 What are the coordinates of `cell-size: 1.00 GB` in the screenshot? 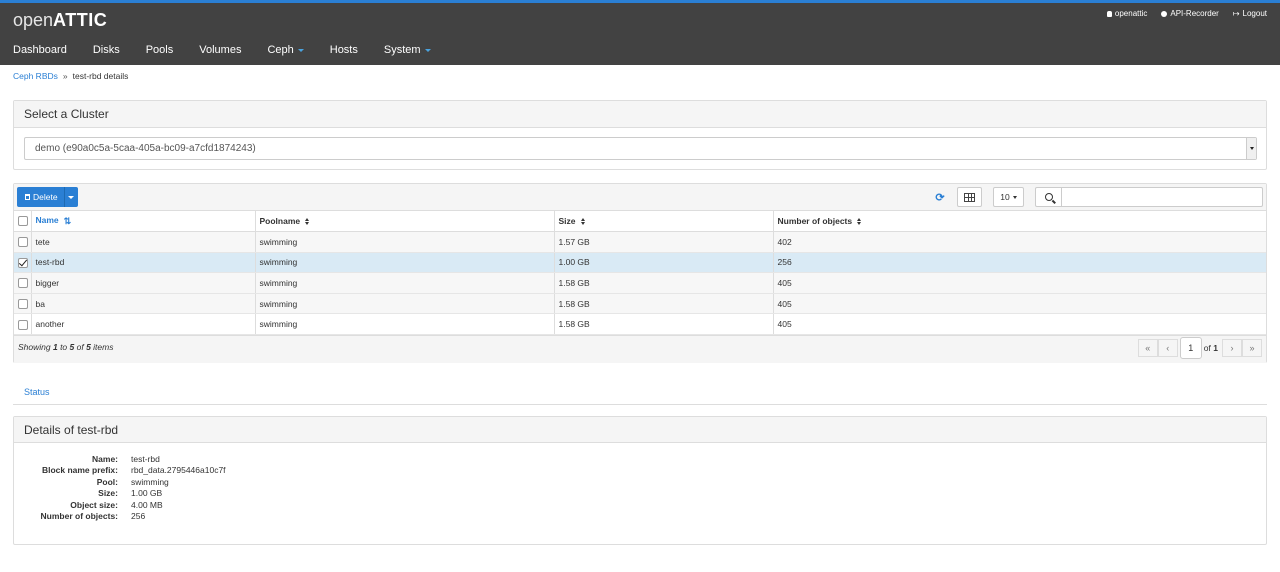 It's located at (664, 263).